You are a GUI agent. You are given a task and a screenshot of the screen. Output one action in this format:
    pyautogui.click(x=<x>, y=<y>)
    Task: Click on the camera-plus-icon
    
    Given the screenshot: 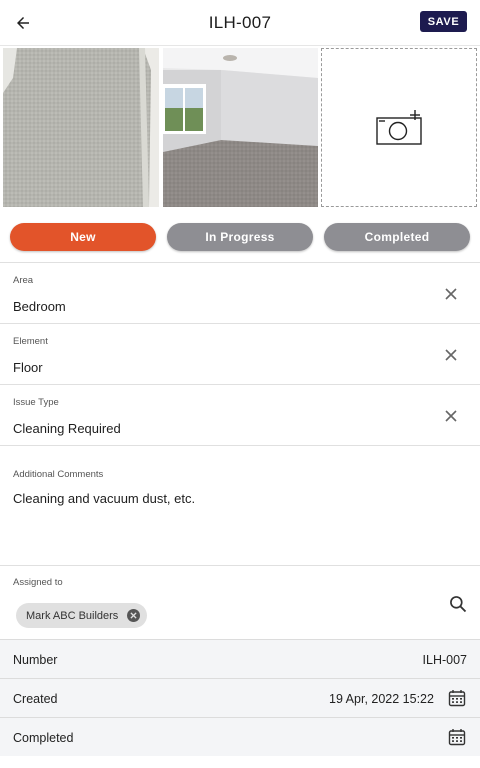 What is the action you would take?
    pyautogui.click(x=399, y=127)
    